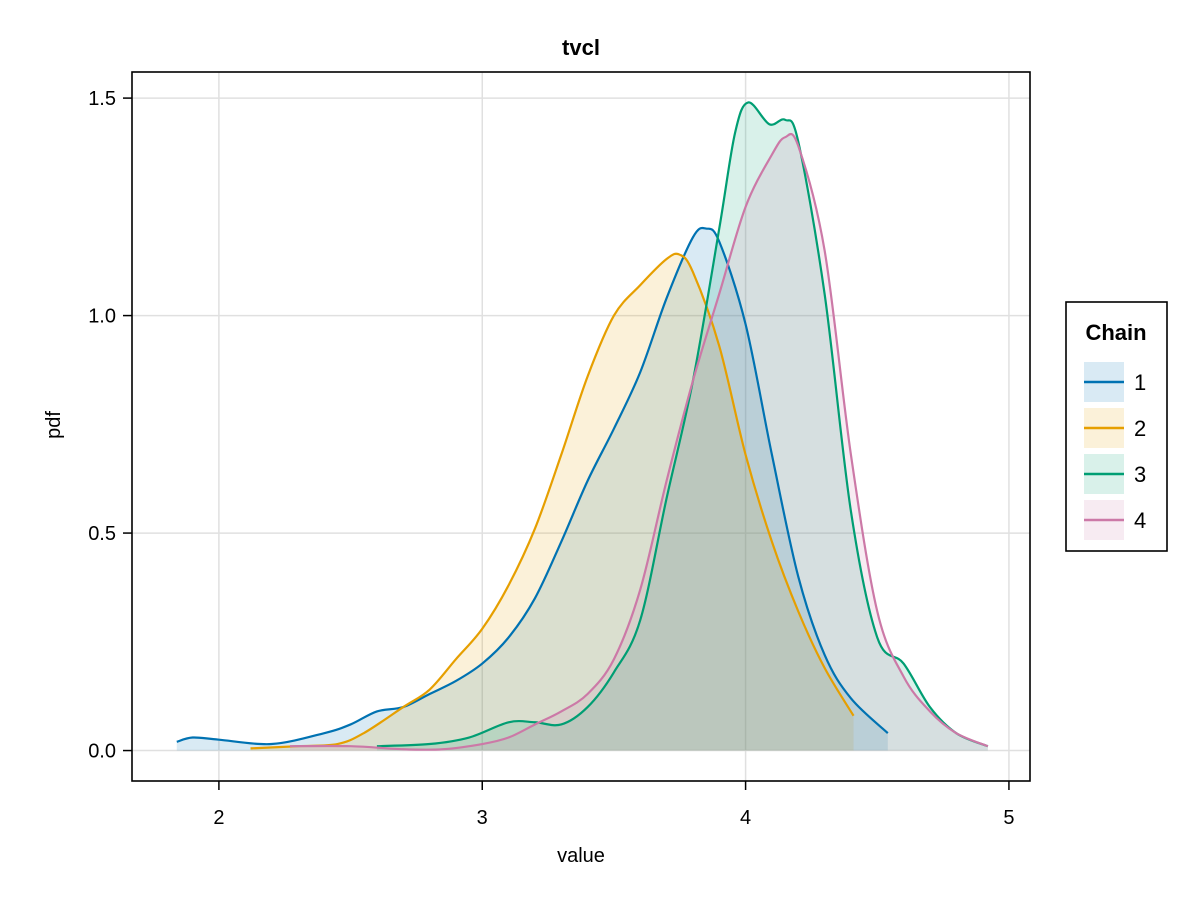  Describe the element at coordinates (102, 752) in the screenshot. I see `y-tick-label: 0.0` at that location.